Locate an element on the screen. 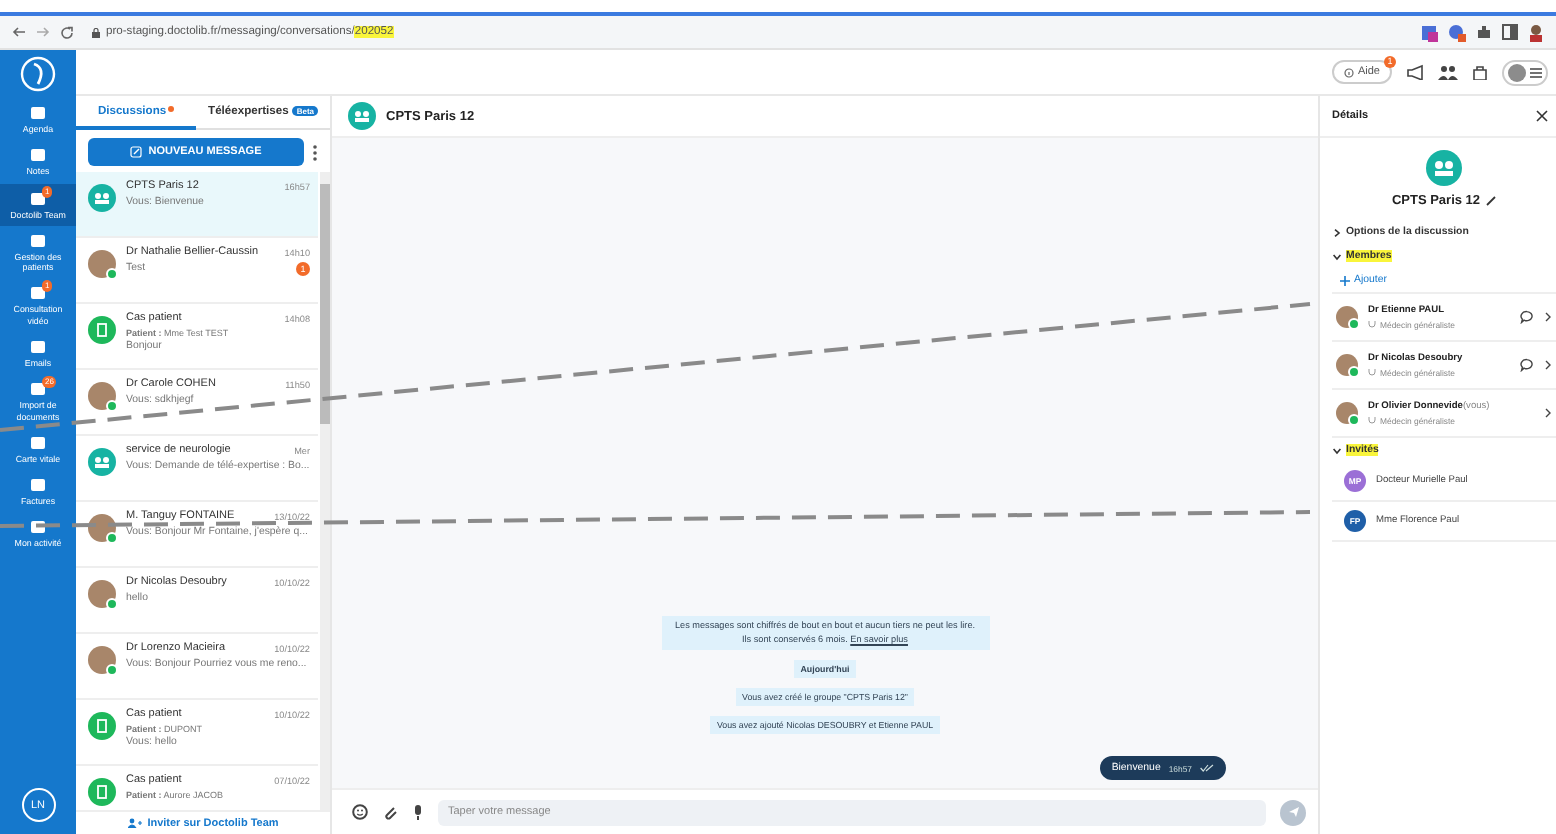 The image size is (1556, 834). info-icon is located at coordinates (1348, 72).